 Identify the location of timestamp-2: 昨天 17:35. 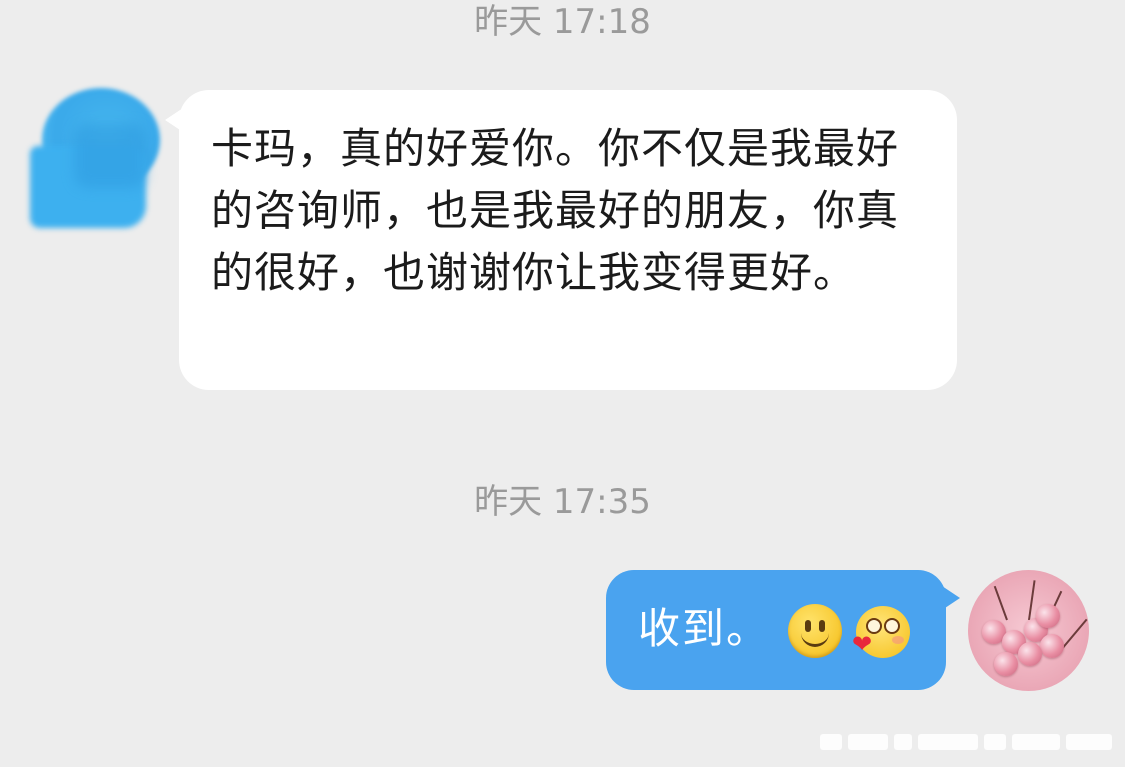
(562, 502).